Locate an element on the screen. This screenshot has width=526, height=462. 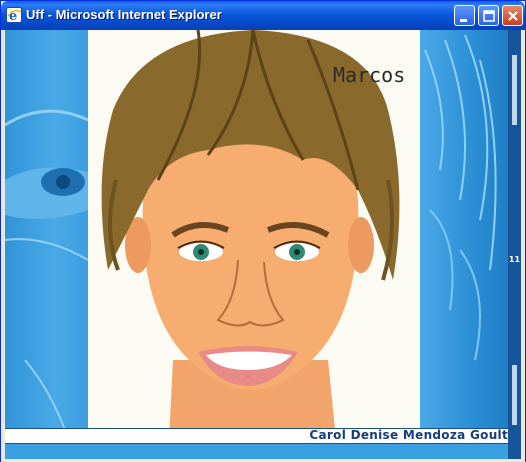
side-number: 11 is located at coordinates (514, 259).